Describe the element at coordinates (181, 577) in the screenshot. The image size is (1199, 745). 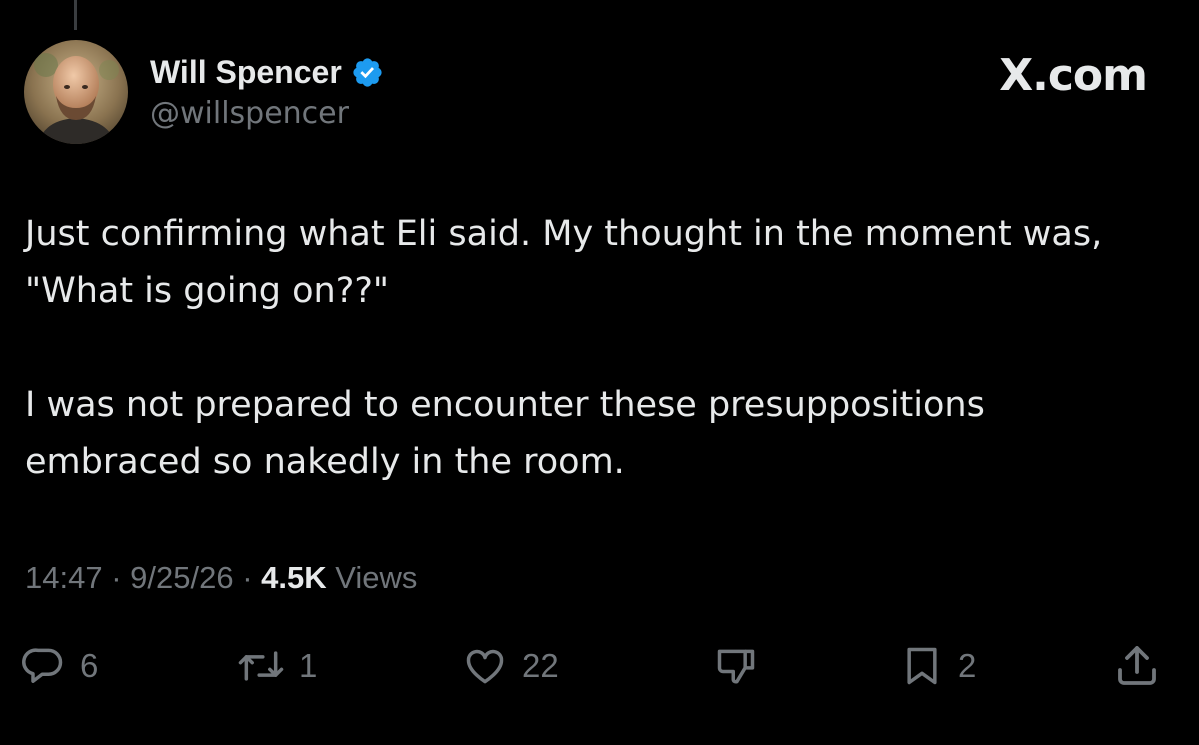
I see `post-date: 9/25/26` at that location.